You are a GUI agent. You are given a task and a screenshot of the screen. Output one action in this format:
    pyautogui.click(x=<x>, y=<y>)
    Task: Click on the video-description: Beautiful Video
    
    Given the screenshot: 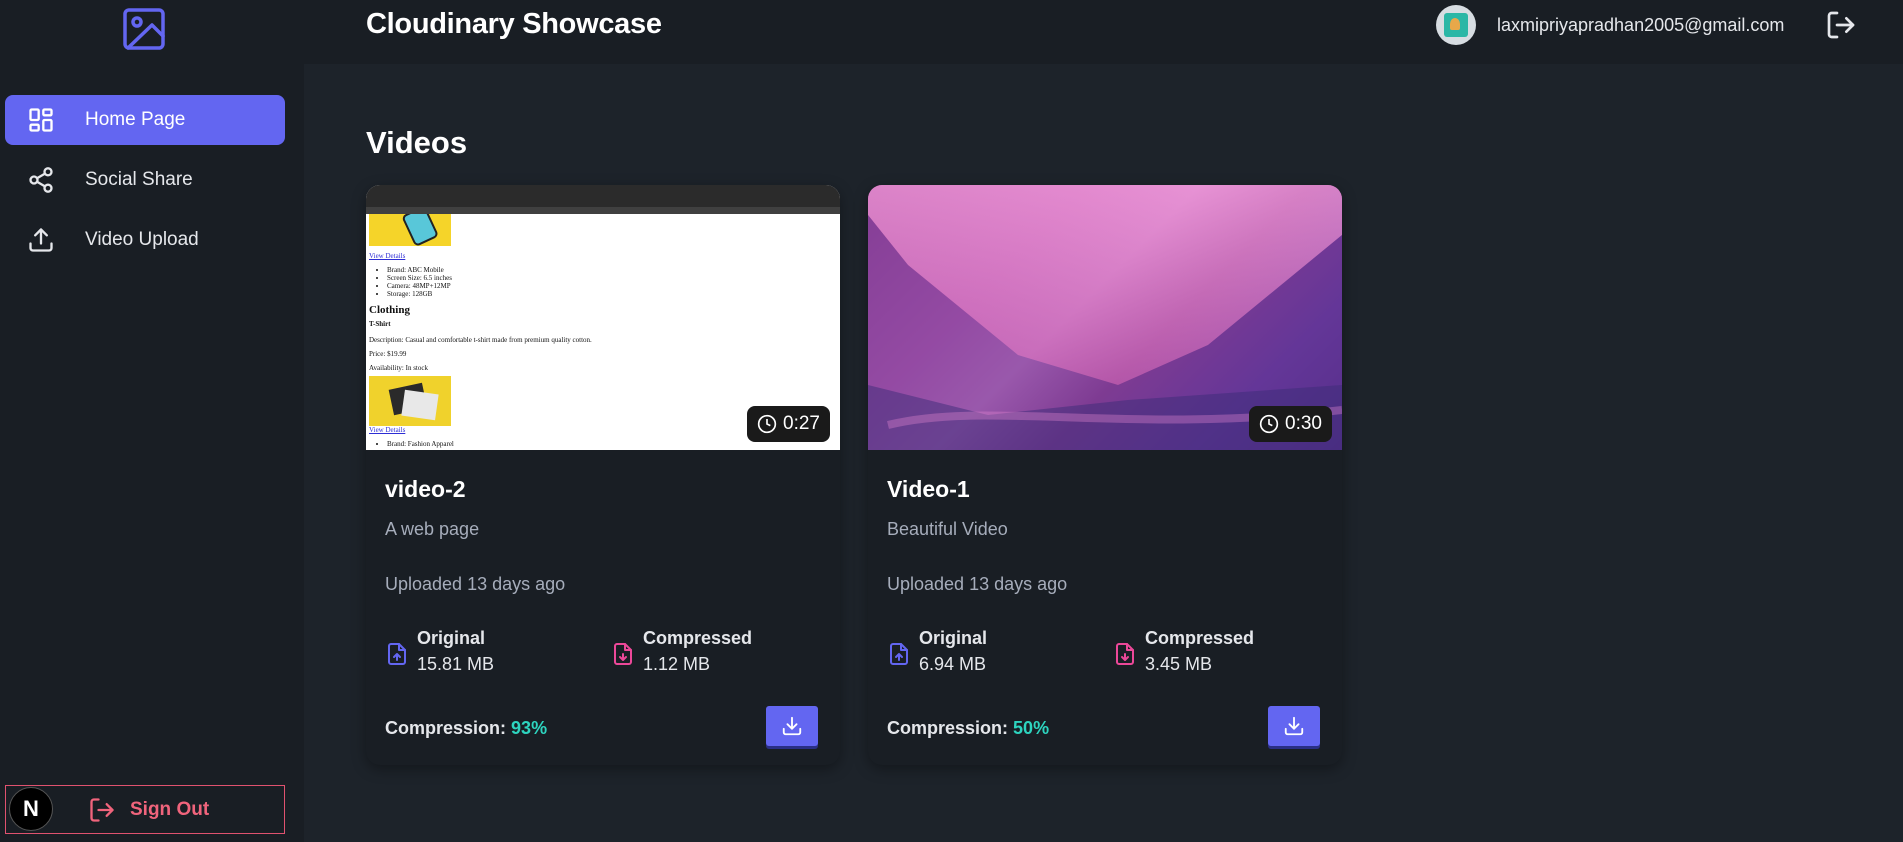 What is the action you would take?
    pyautogui.click(x=947, y=529)
    